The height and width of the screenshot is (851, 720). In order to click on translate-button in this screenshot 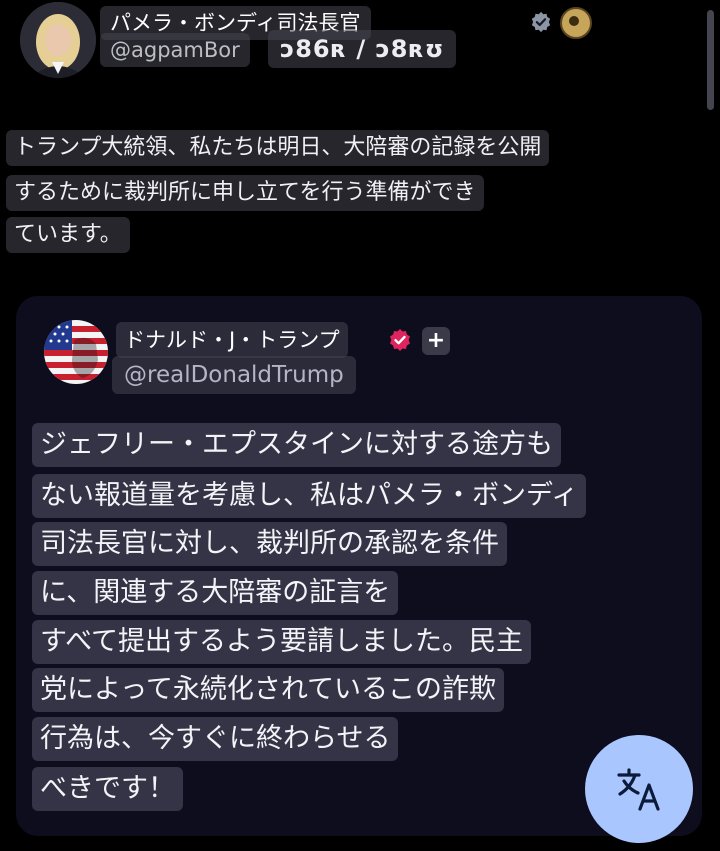, I will do `click(639, 789)`.